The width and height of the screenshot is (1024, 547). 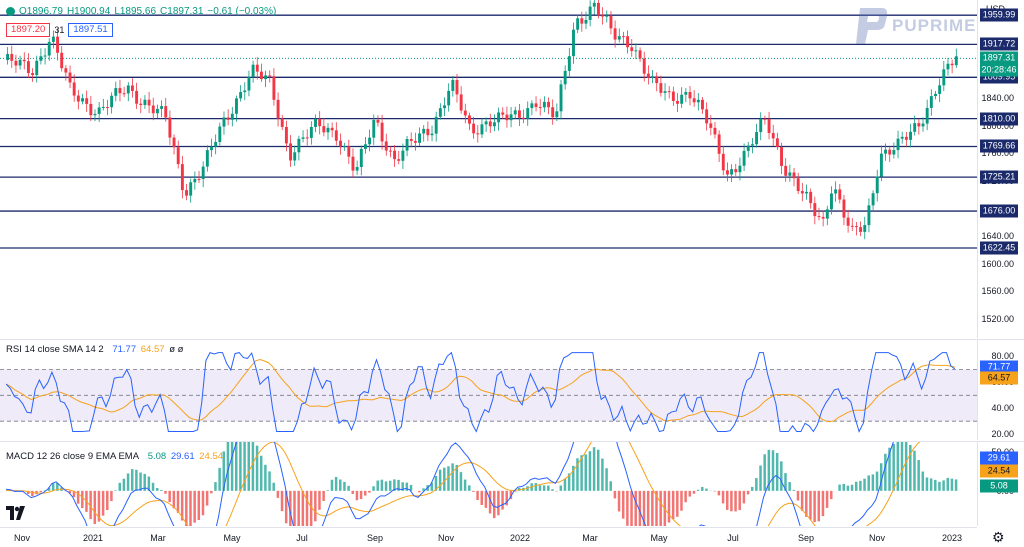 I want to click on buy-button: 1897.51, so click(x=90, y=30).